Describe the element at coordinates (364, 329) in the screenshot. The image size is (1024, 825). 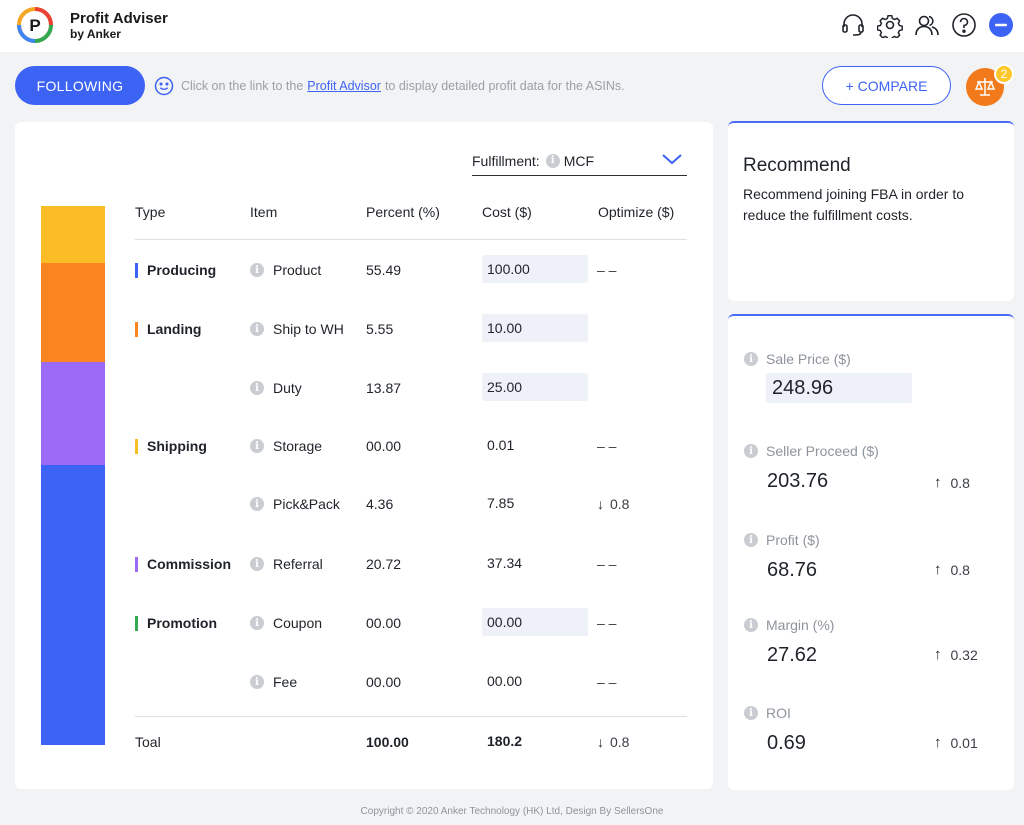
I see `table-row: Landing i Ship to WH 5.55 10.00` at that location.